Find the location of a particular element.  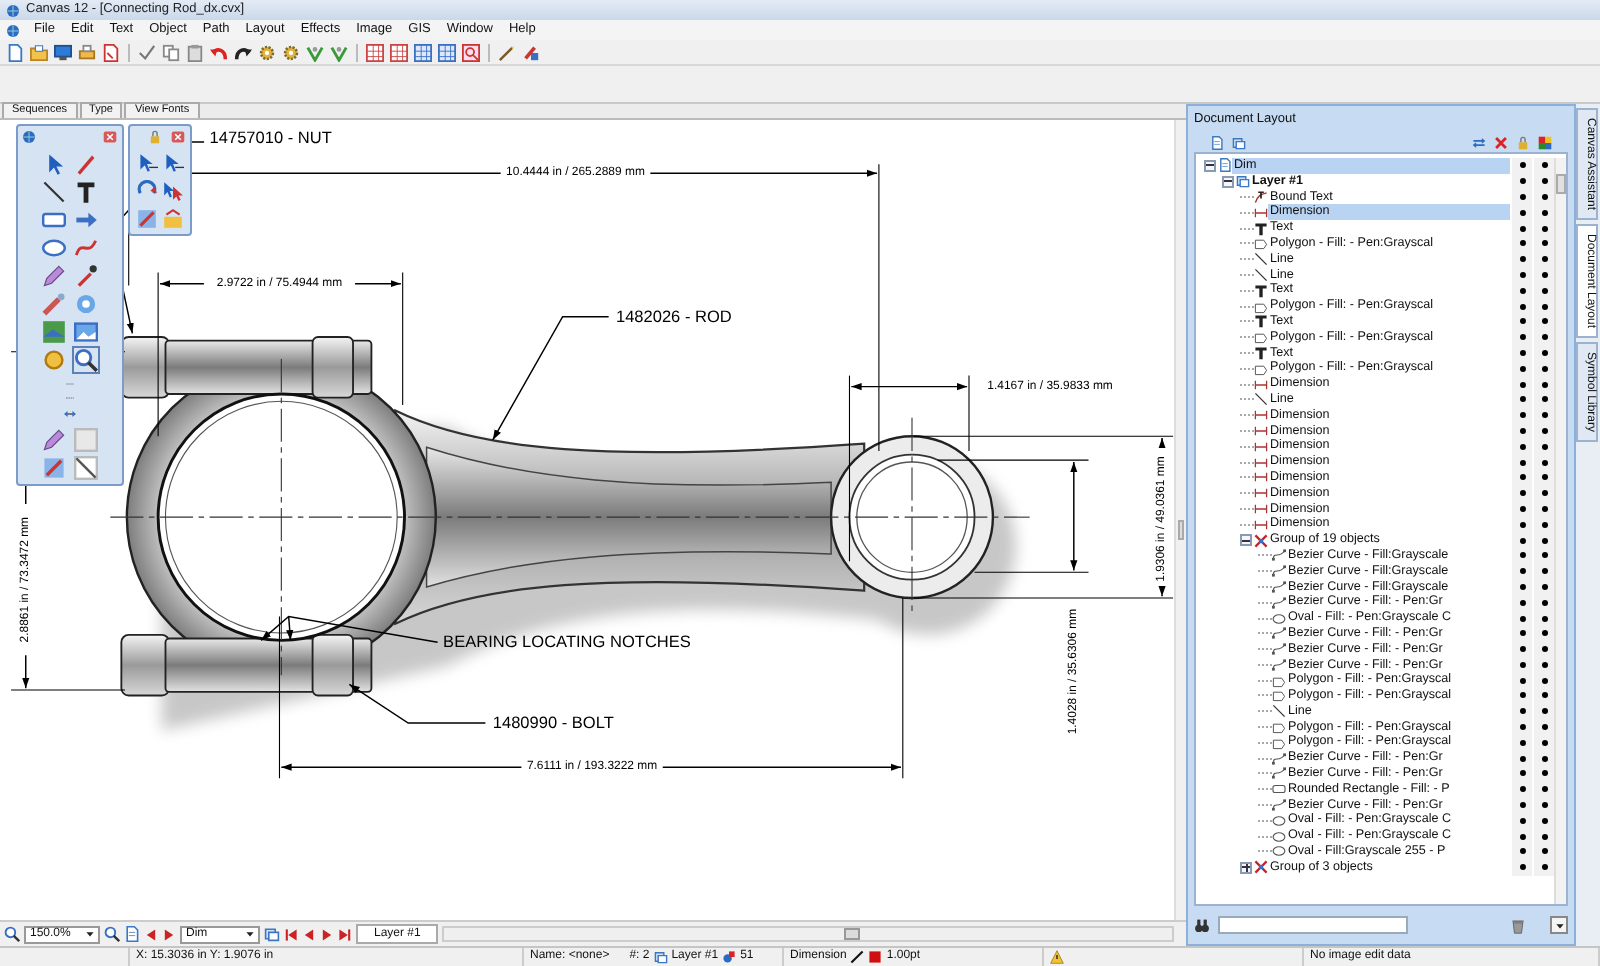

oval-tool-icon is located at coordinates (54, 248).